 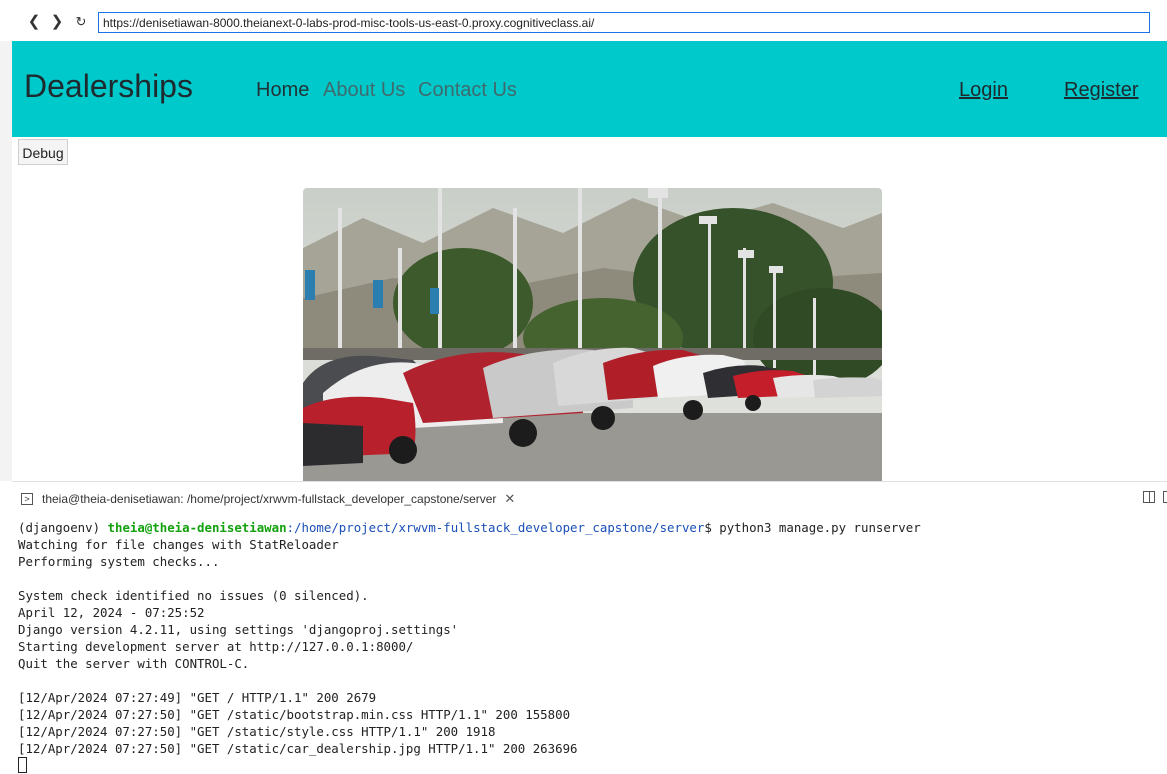 What do you see at coordinates (1101, 90) in the screenshot?
I see `register-link: Register` at bounding box center [1101, 90].